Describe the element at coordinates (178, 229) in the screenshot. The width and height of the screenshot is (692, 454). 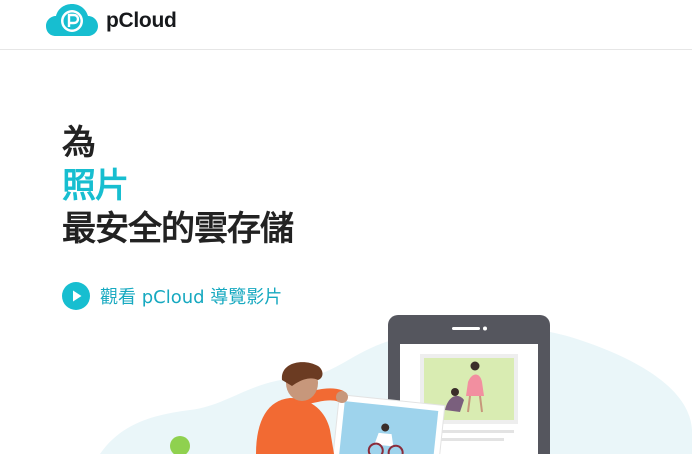
I see `hero-line-3: 最安全的雲存儲` at that location.